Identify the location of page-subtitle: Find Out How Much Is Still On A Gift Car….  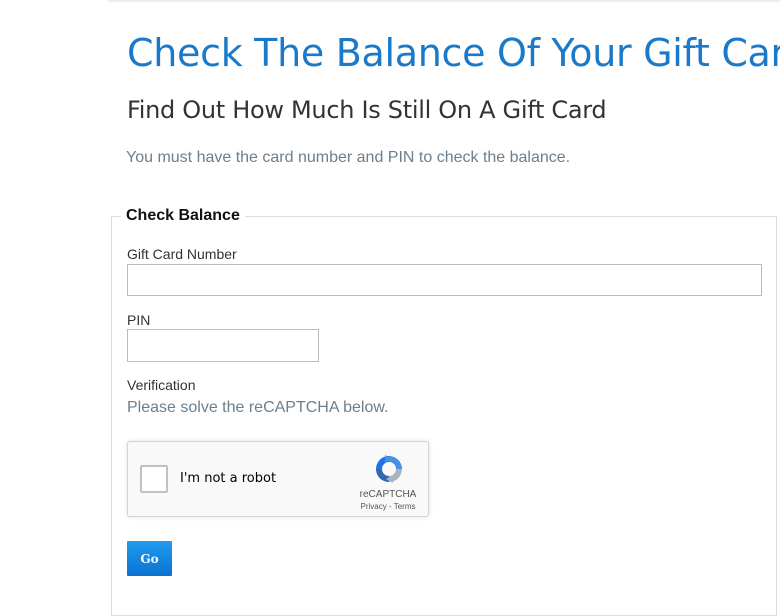
(367, 110).